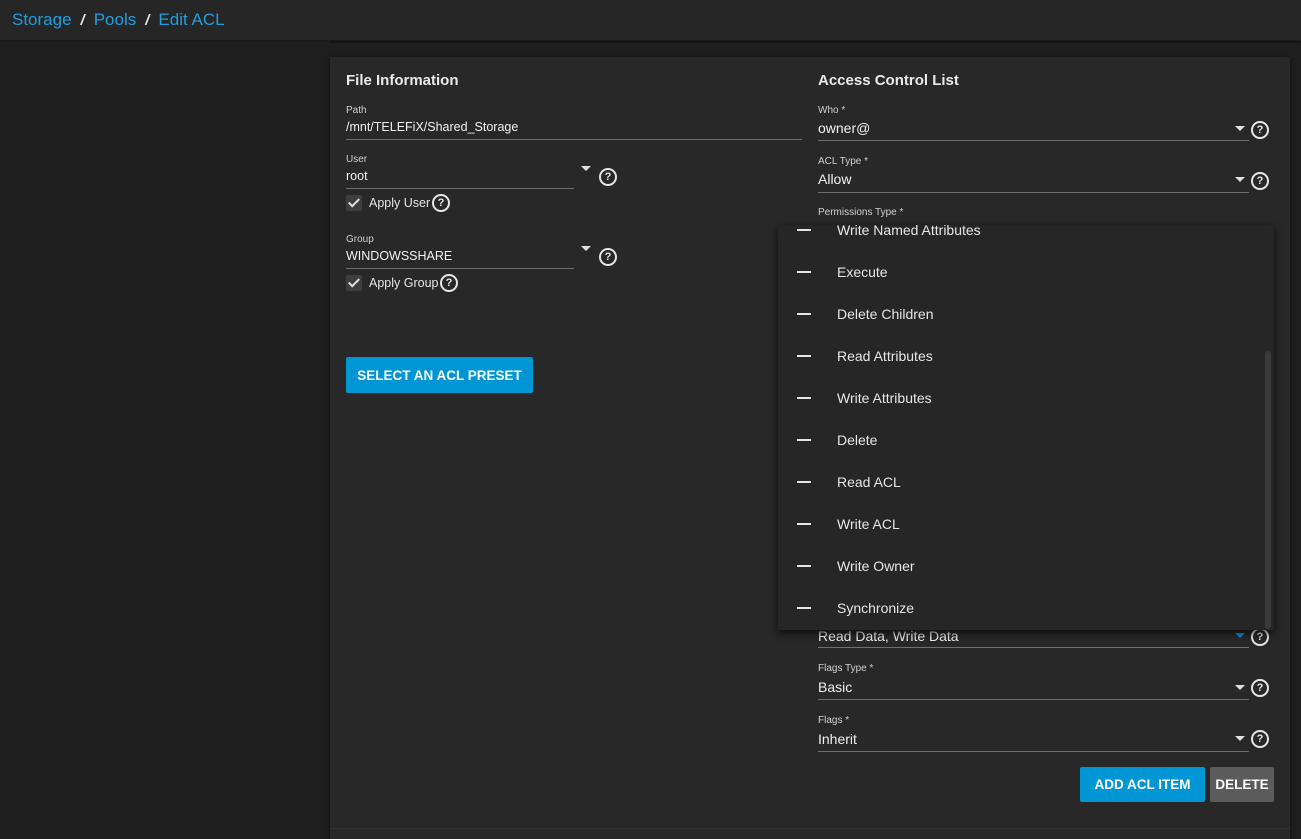  What do you see at coordinates (884, 398) in the screenshot?
I see `permission-option-label: Write Attributes` at bounding box center [884, 398].